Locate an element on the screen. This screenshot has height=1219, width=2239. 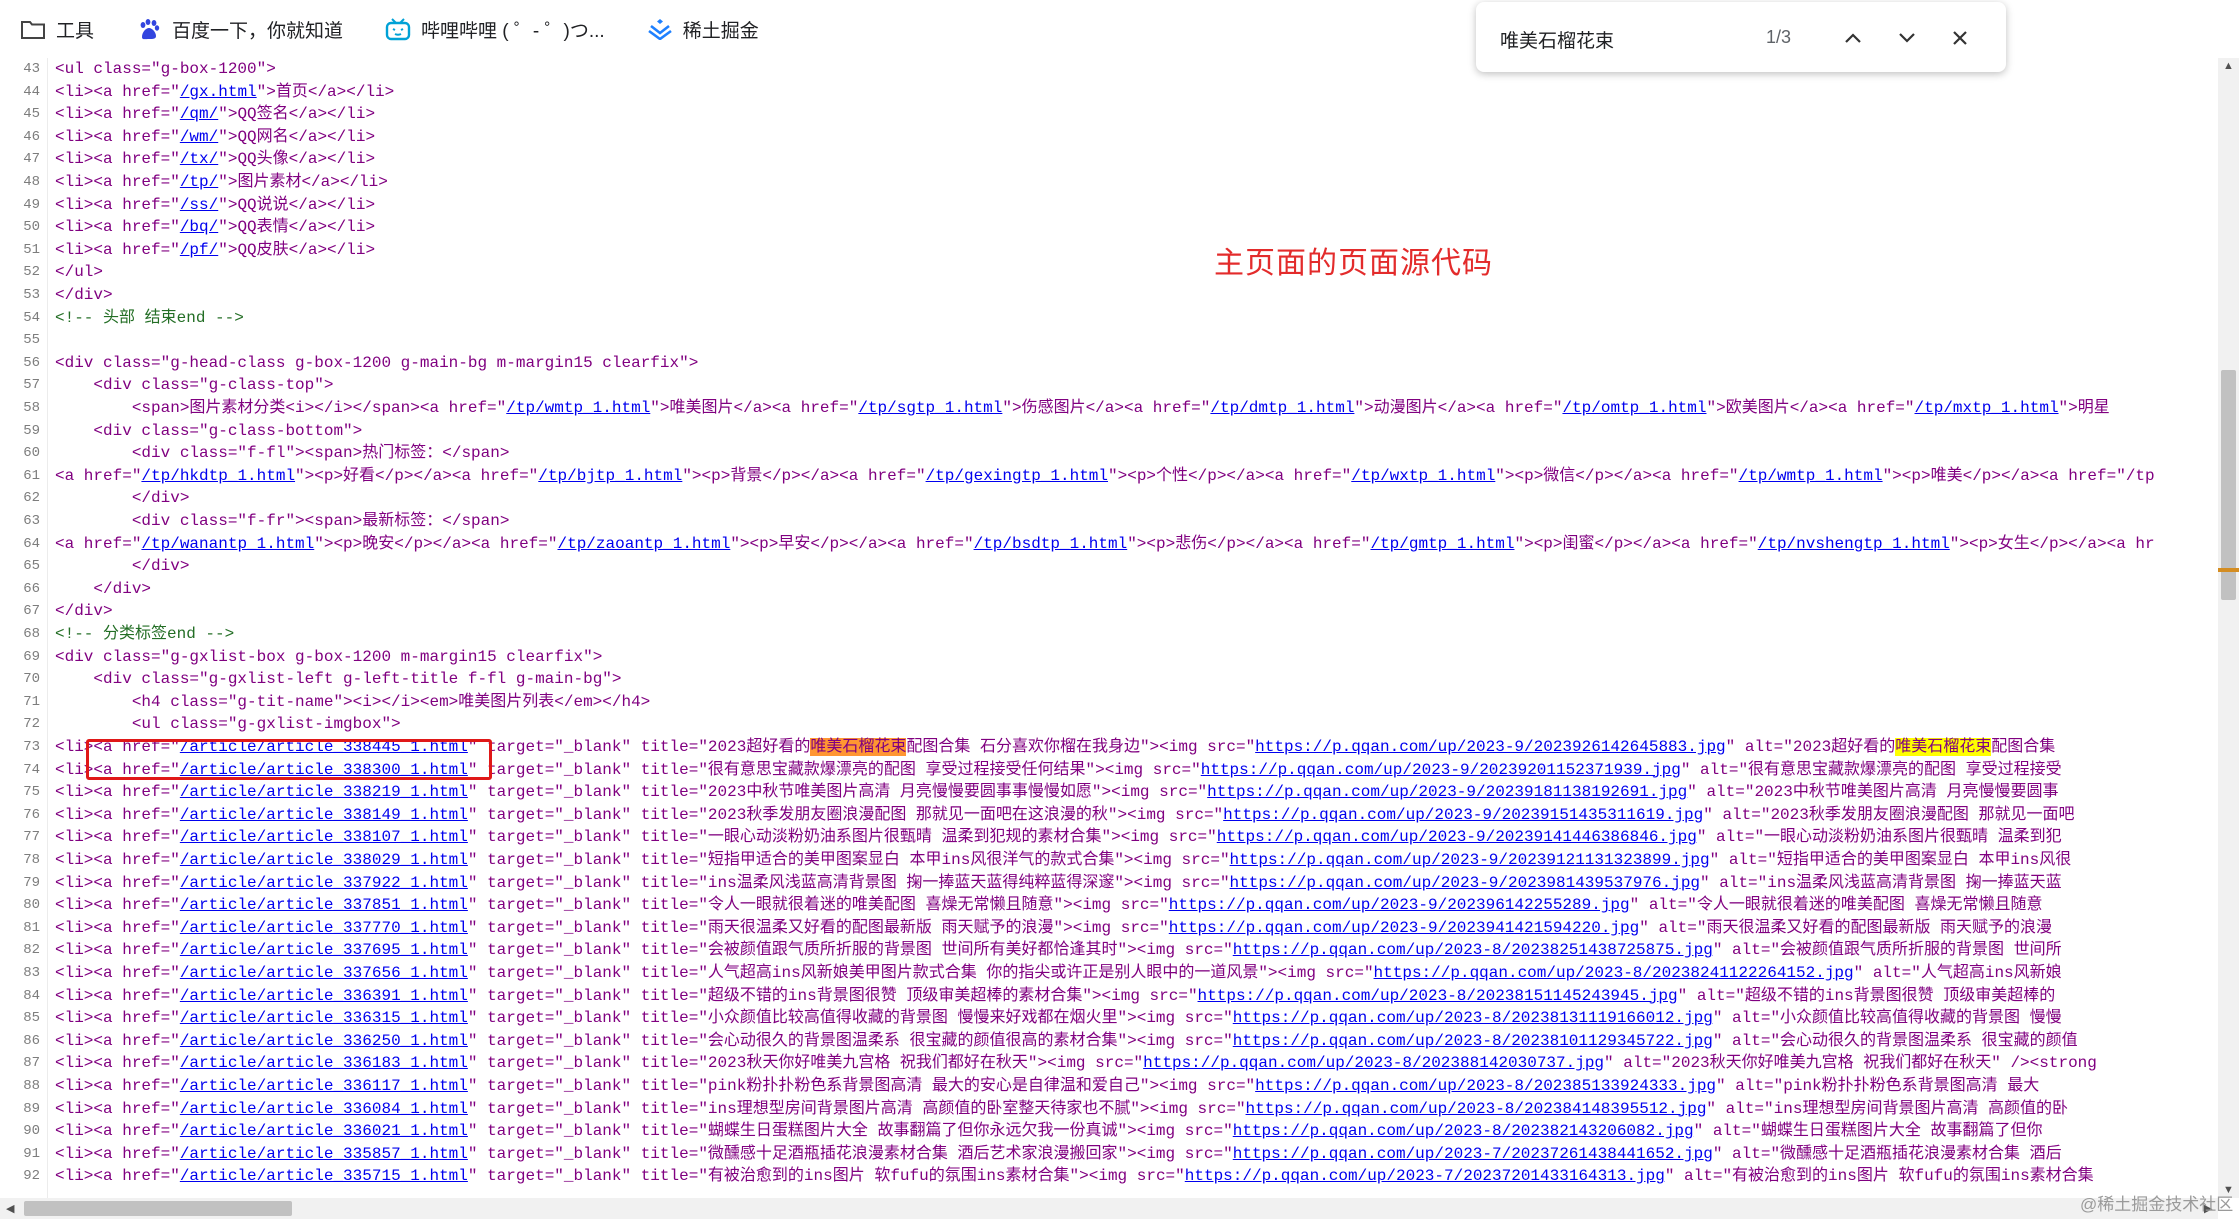
vertical-scrollbar is located at coordinates (2228, 628).